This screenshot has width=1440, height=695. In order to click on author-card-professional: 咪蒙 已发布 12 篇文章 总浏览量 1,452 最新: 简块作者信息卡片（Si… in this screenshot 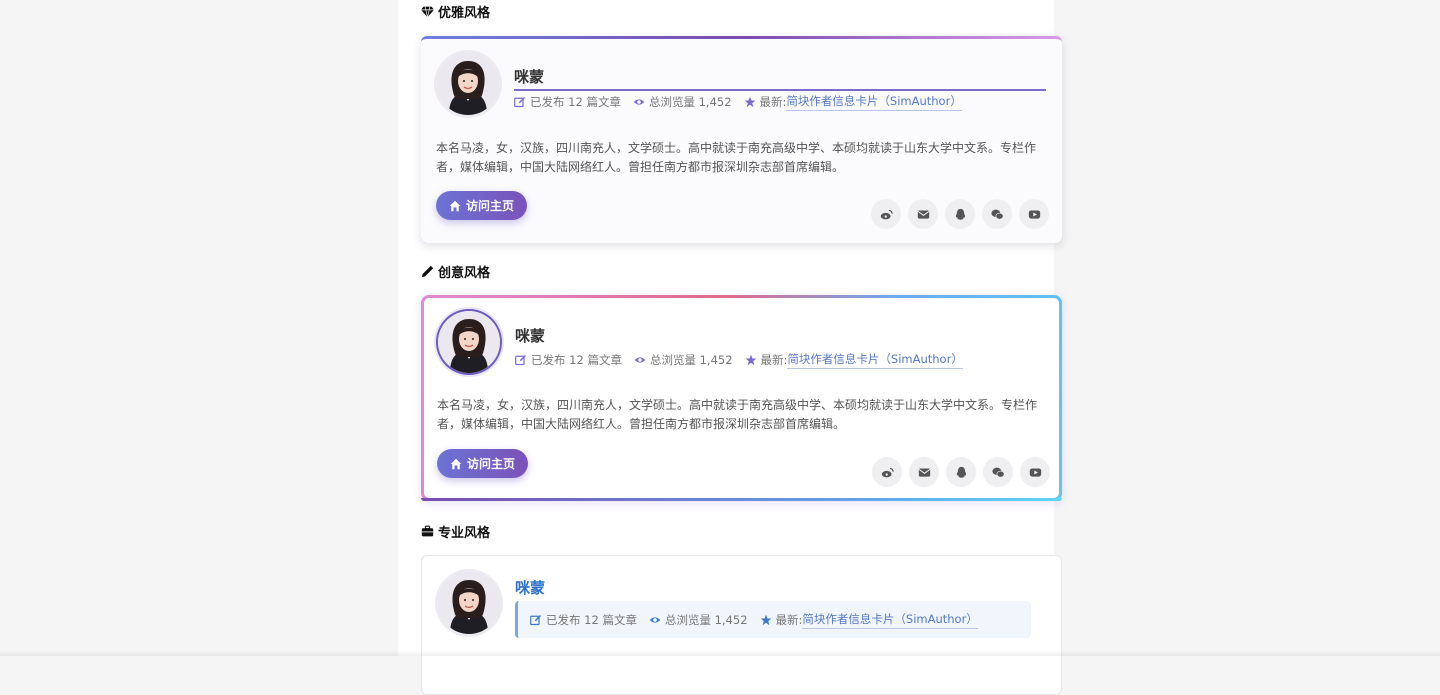, I will do `click(741, 625)`.